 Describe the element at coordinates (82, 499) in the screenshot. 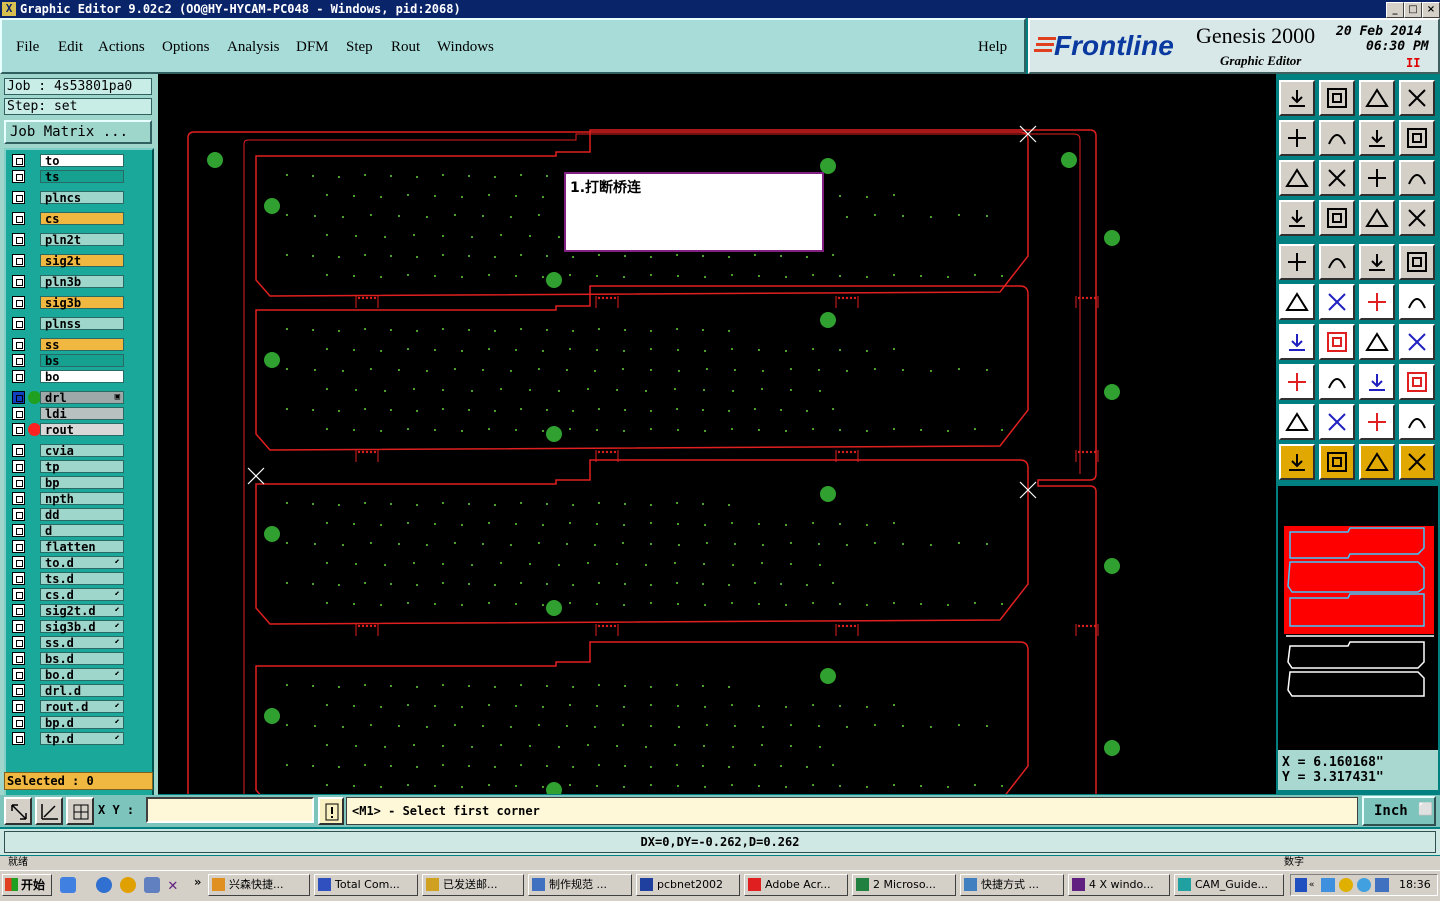

I see `layer-name: npth` at that location.